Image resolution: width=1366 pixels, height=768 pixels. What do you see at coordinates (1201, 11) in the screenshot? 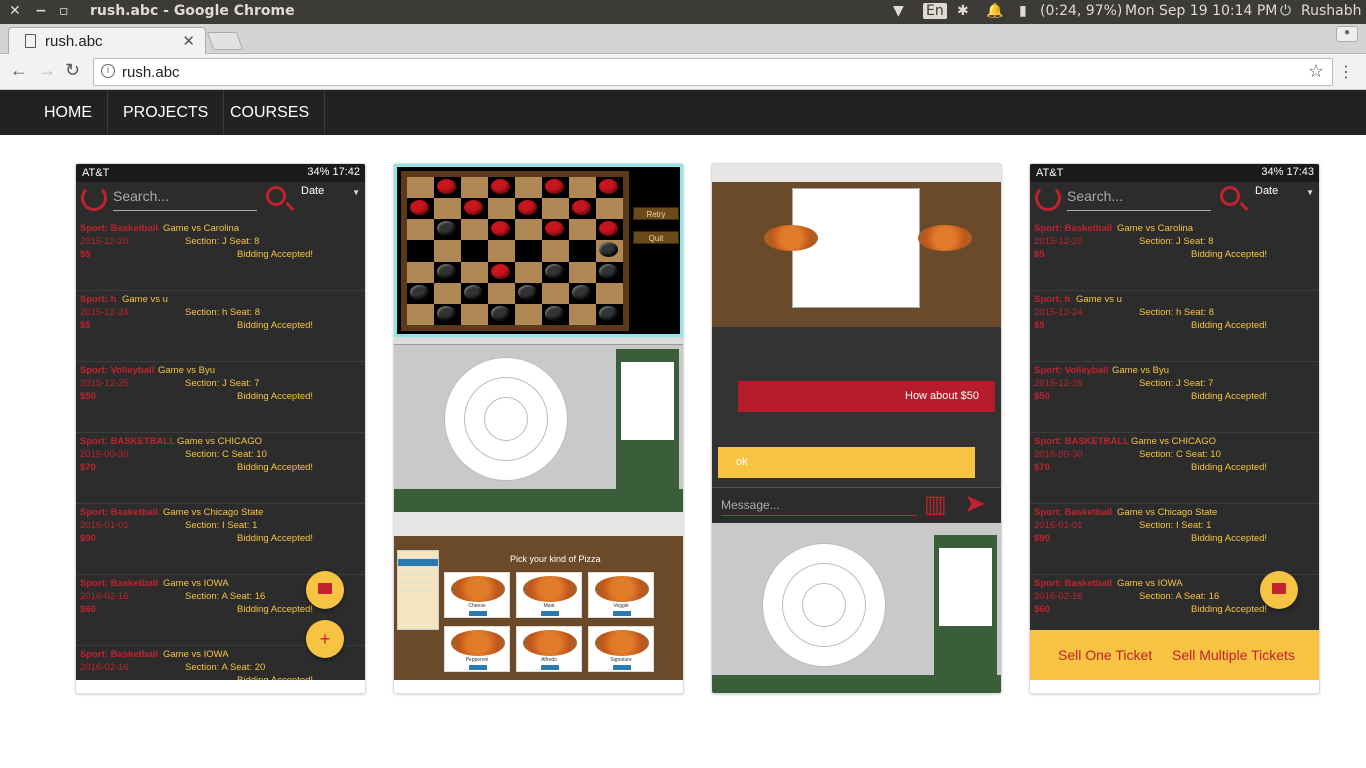
I see `clock: Mon Sep 19 10:14 PM` at bounding box center [1201, 11].